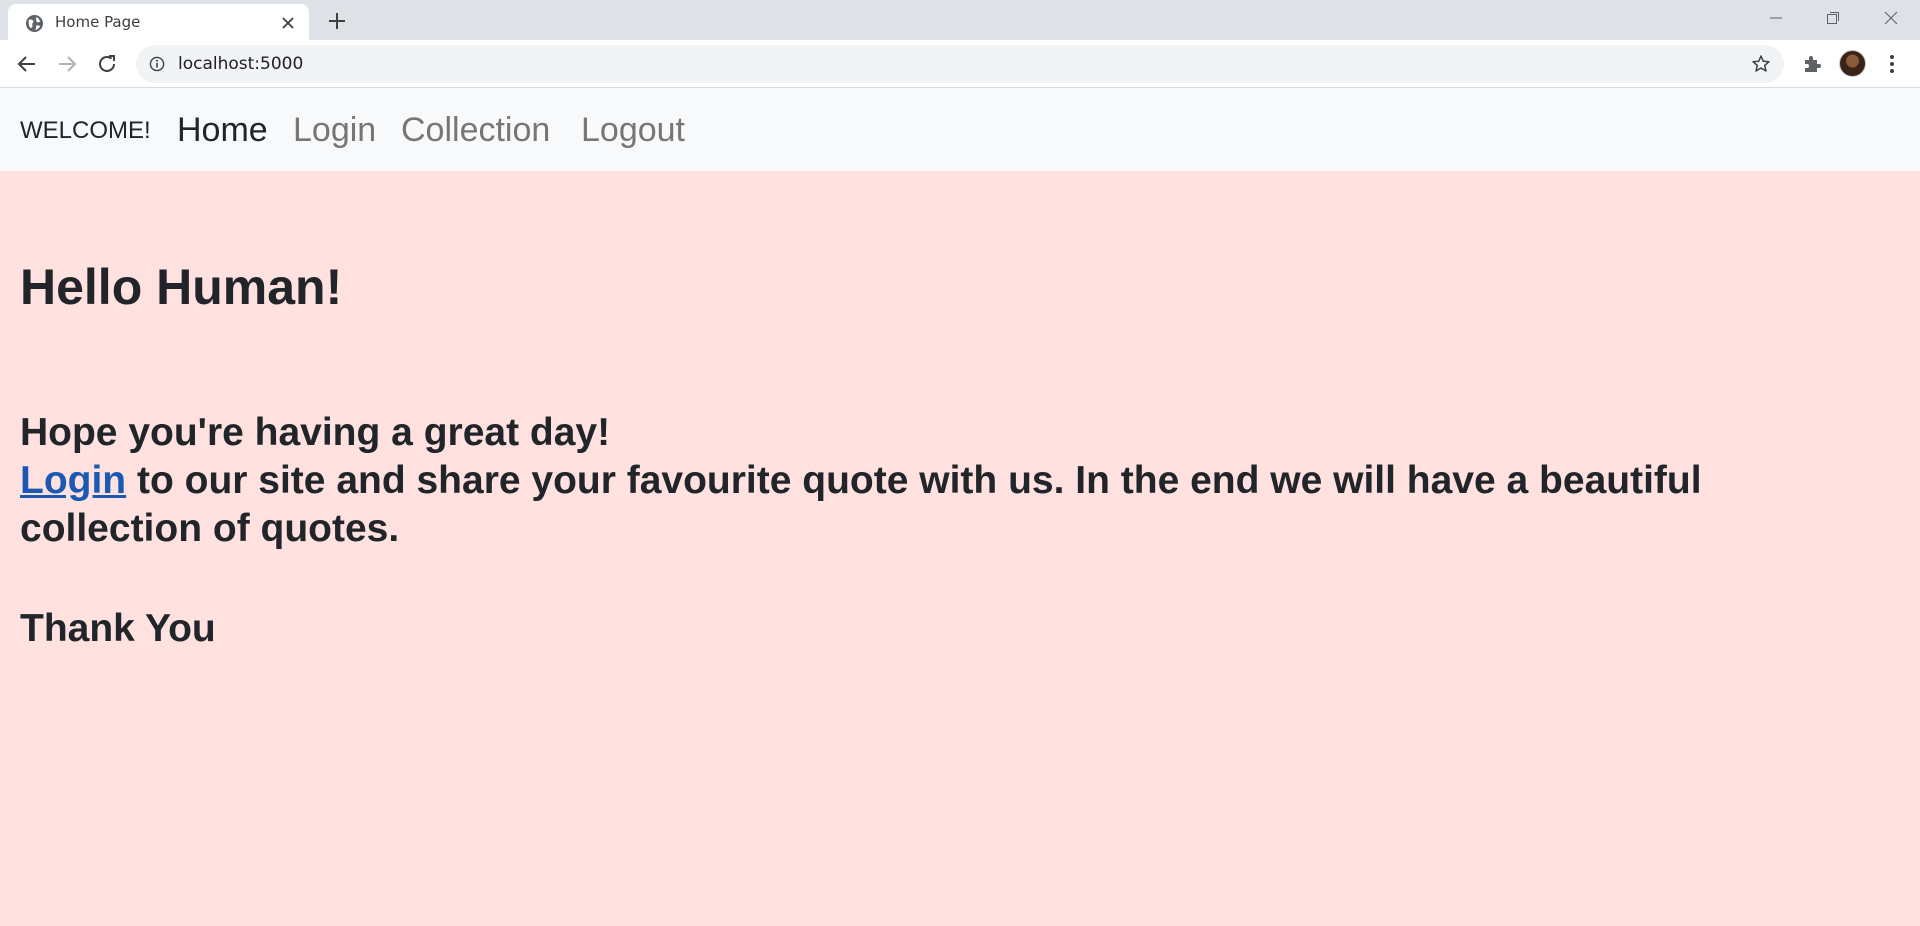 This screenshot has width=1920, height=926. I want to click on puzzle-icon, so click(1812, 64).